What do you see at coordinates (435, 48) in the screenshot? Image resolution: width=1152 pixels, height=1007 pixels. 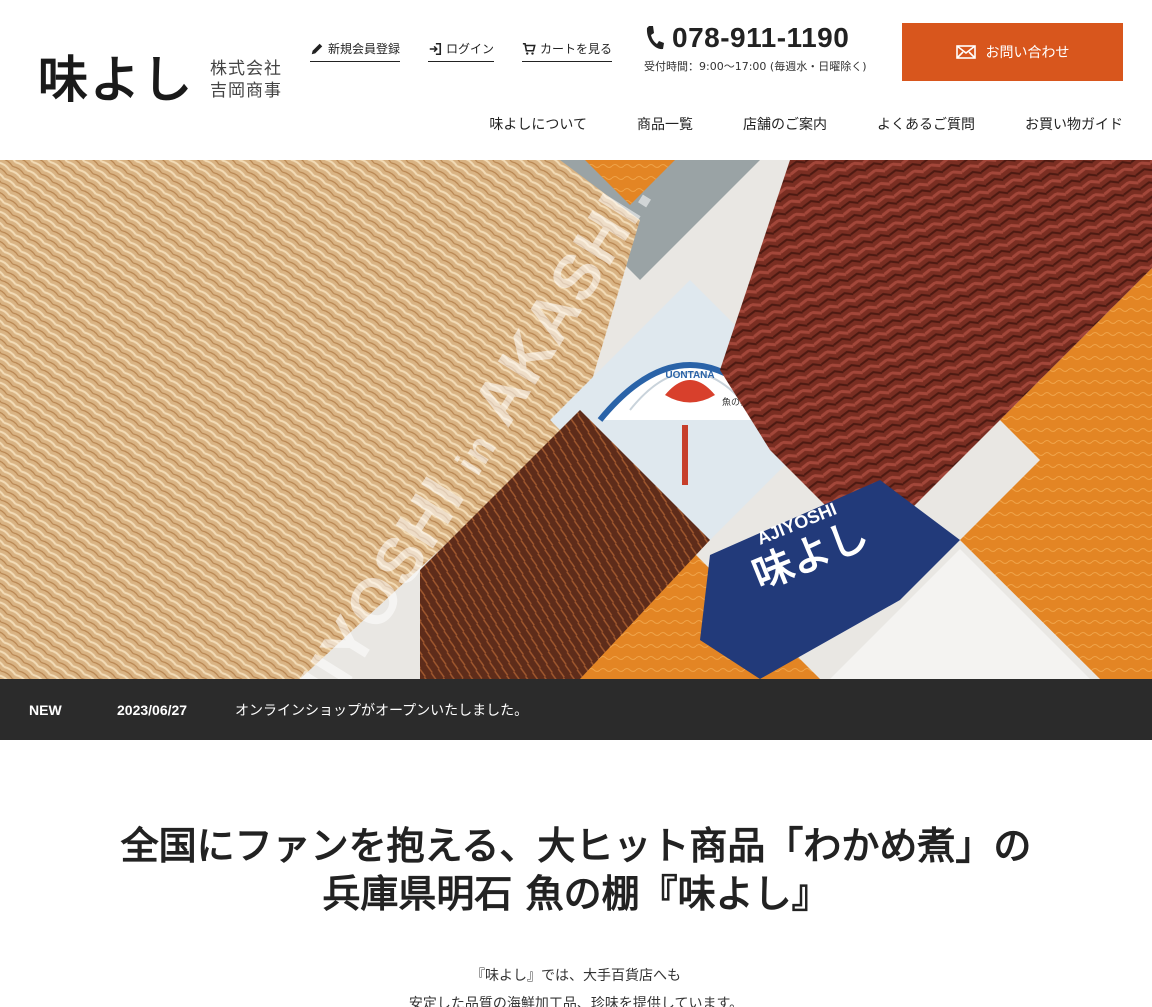 I see `login-icon` at bounding box center [435, 48].